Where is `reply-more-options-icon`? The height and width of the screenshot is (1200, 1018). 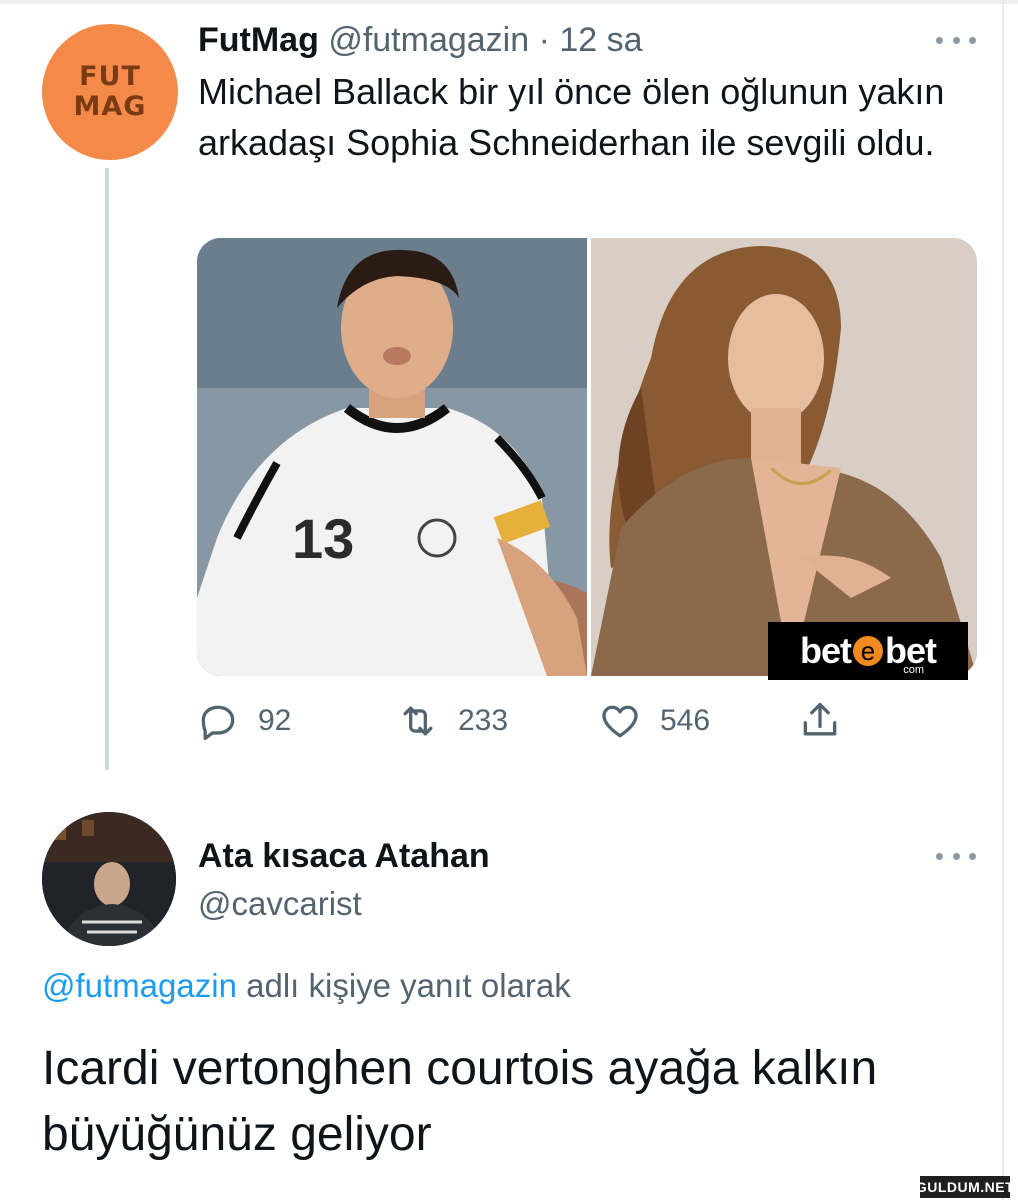
reply-more-options-icon is located at coordinates (956, 856).